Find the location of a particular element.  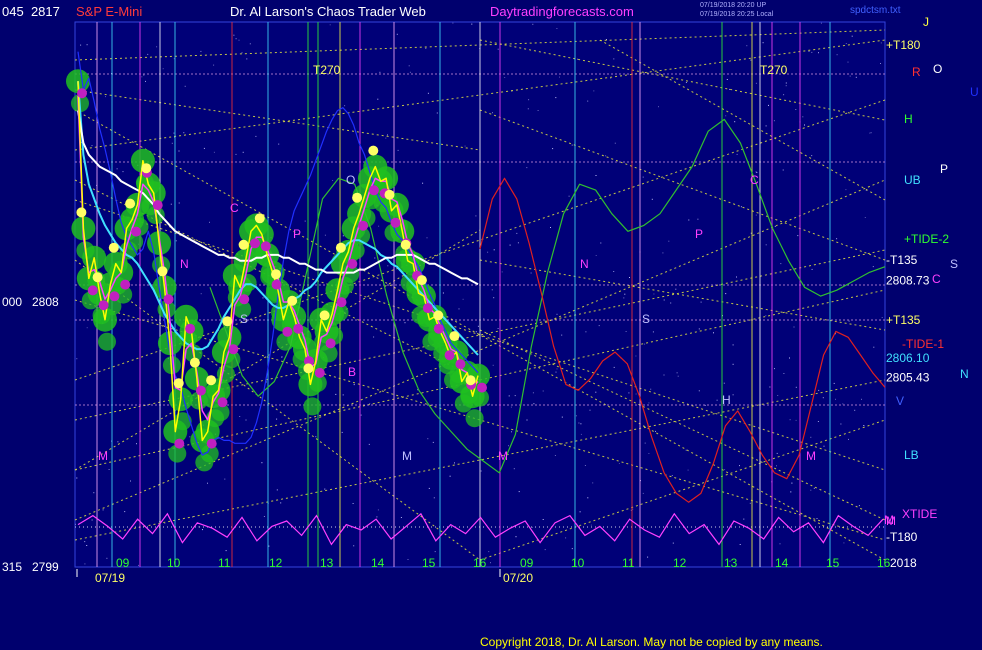

chart-letter-label: H is located at coordinates (726, 400).